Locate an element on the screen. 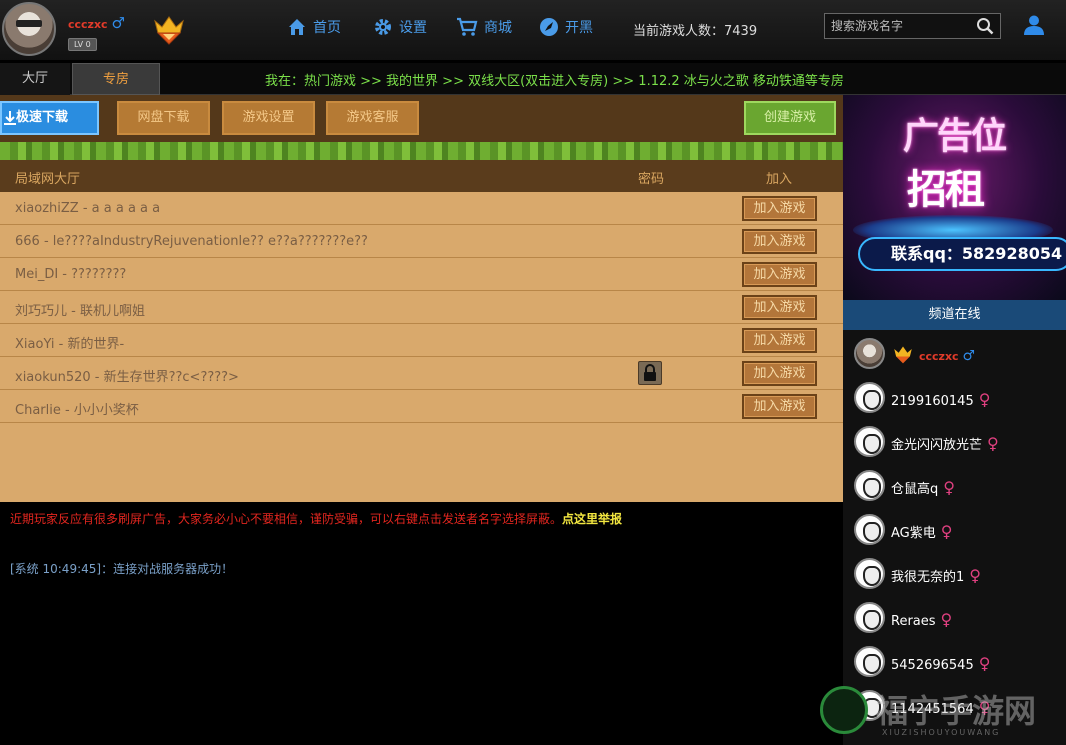  online-count: 当前游戏人数：7439 is located at coordinates (695, 29).